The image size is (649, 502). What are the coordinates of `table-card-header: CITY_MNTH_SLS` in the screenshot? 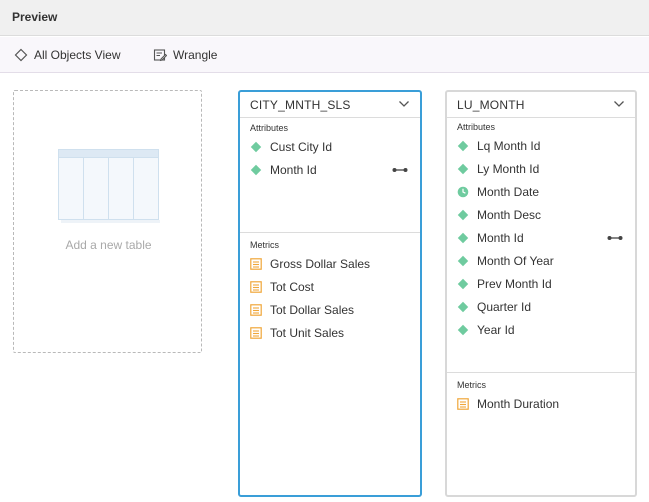 It's located at (330, 105).